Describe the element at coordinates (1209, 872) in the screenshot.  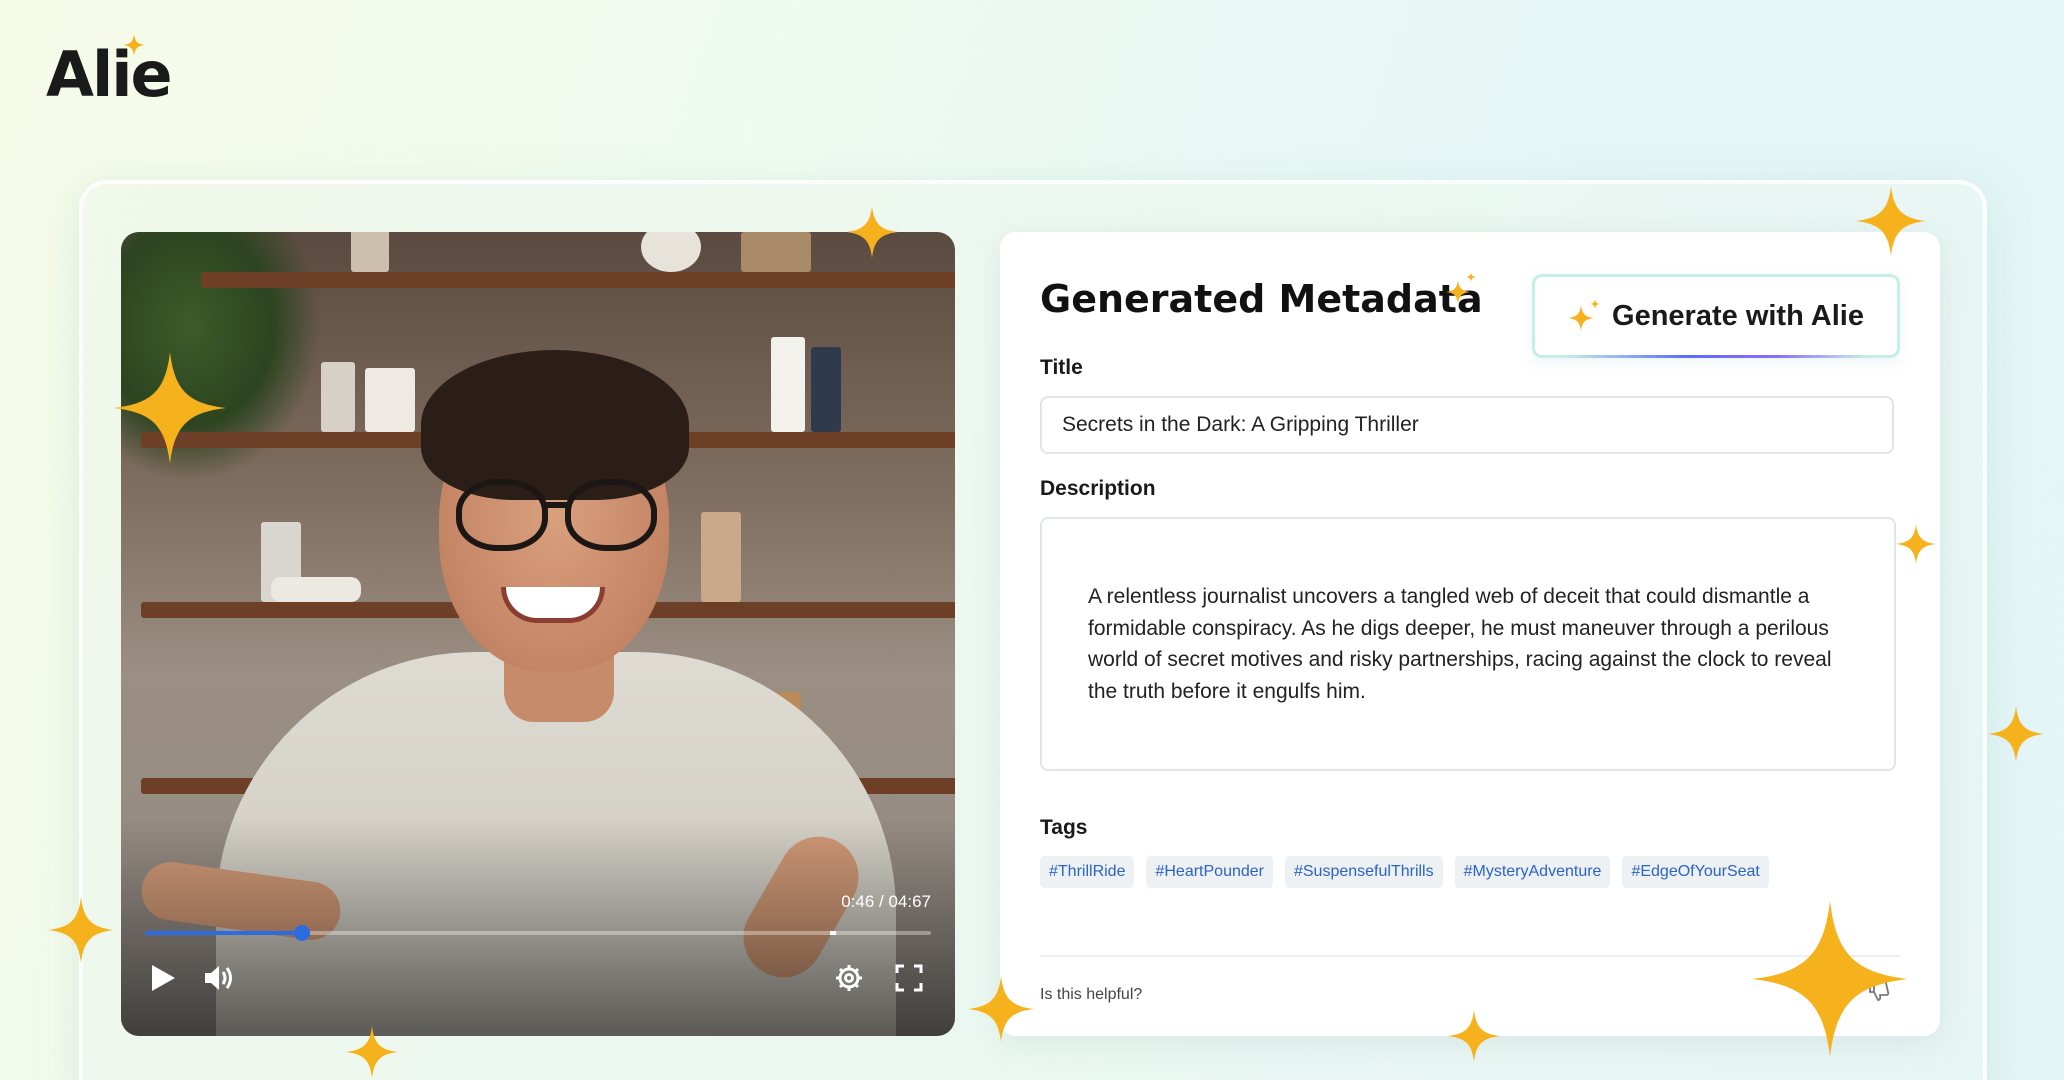
I see `tag-chip: #HeartPounder` at that location.